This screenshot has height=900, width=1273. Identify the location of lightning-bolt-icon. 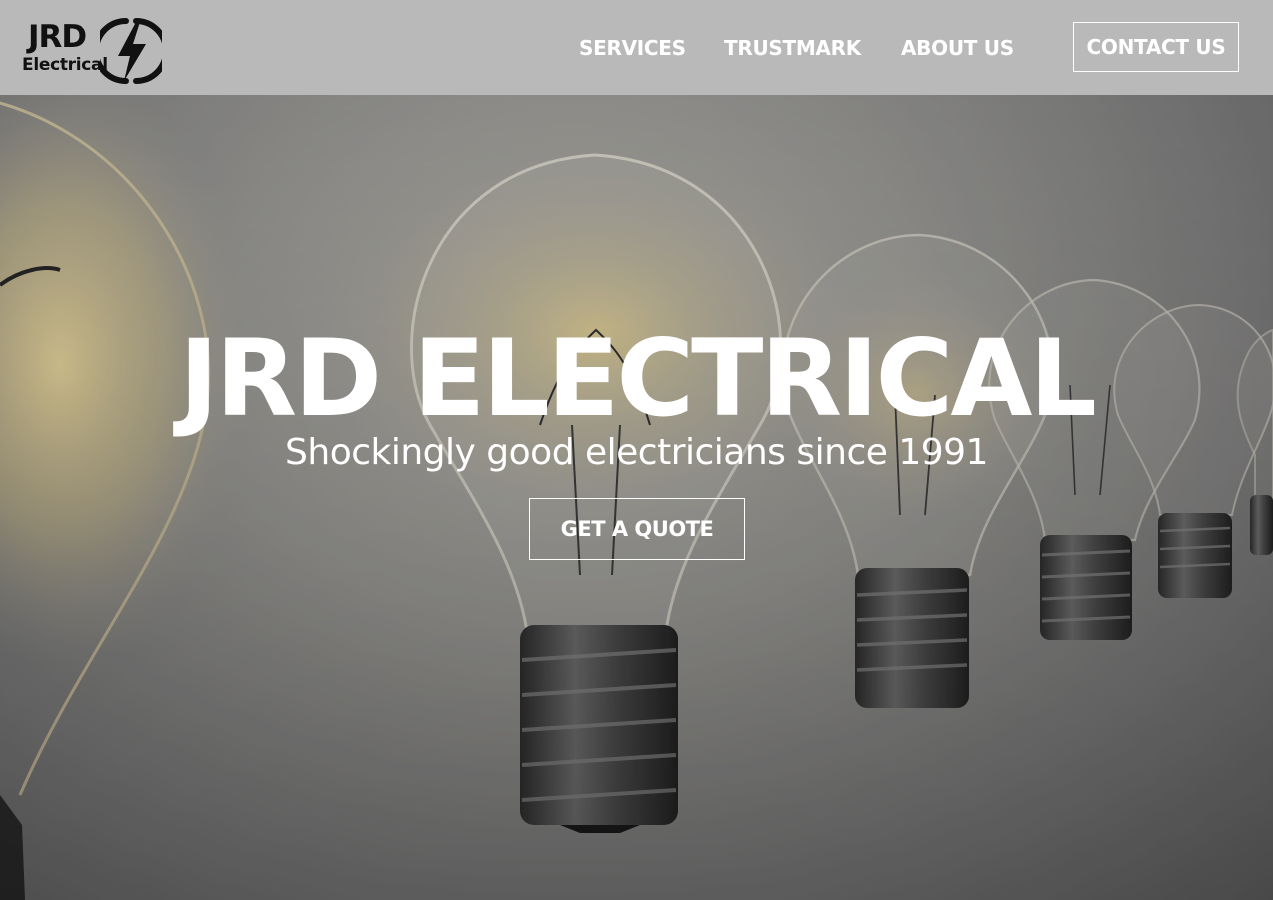
(131, 51).